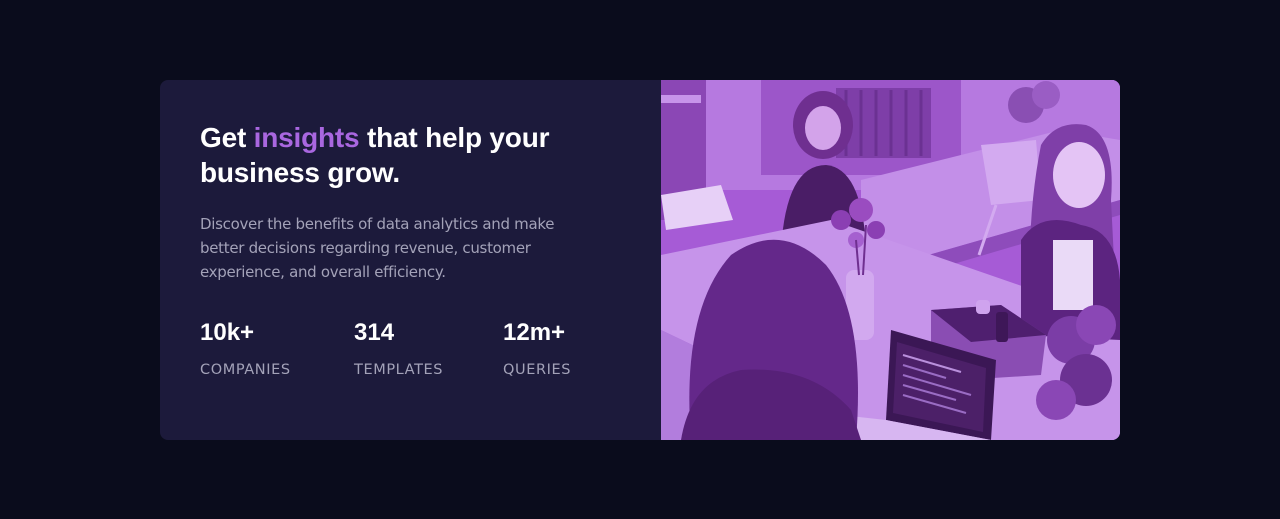  Describe the element at coordinates (399, 370) in the screenshot. I see `stat-label: TEMPLATES` at that location.